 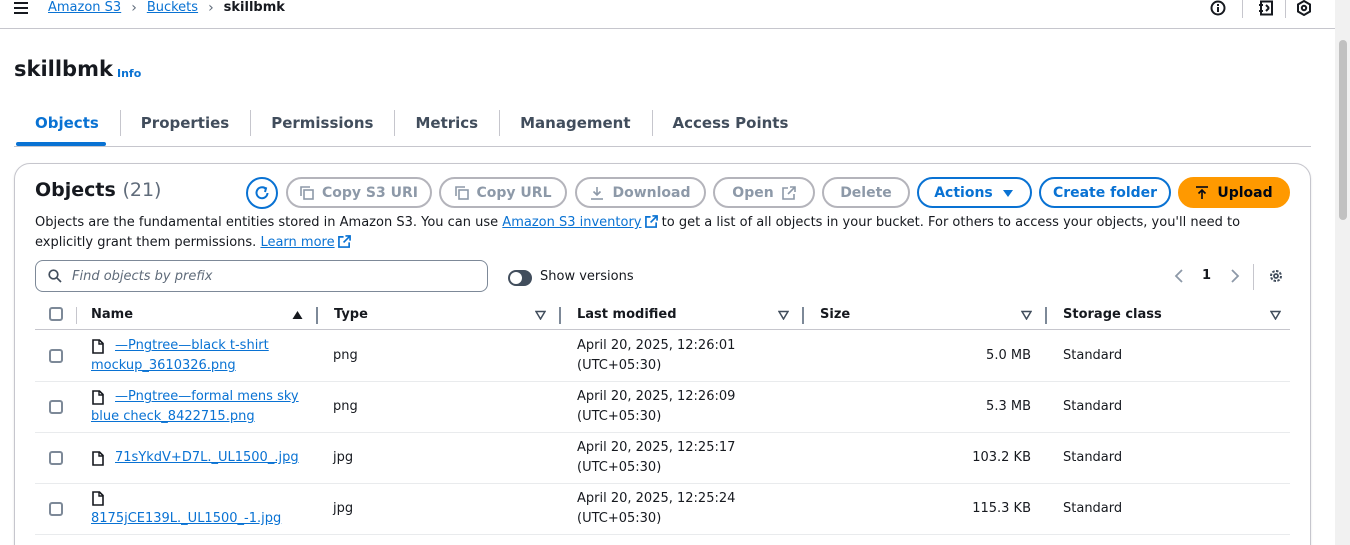 I want to click on caret-down-icon, so click(x=1007, y=193).